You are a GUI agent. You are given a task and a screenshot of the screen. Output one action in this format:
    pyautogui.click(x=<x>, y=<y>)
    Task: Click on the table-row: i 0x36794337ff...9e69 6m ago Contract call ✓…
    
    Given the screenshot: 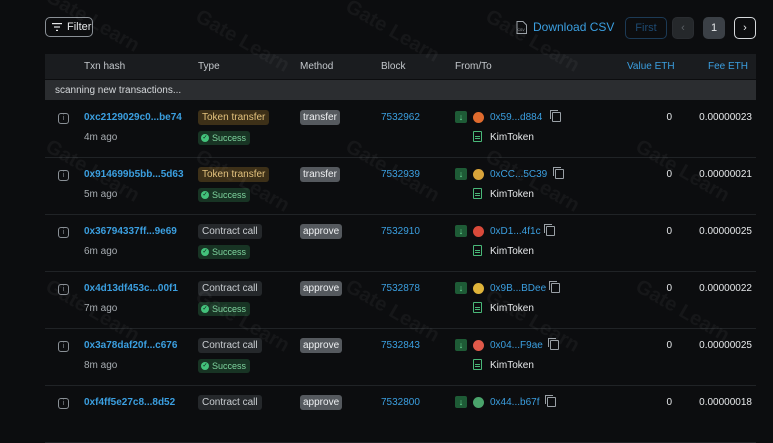 What is the action you would take?
    pyautogui.click(x=400, y=243)
    